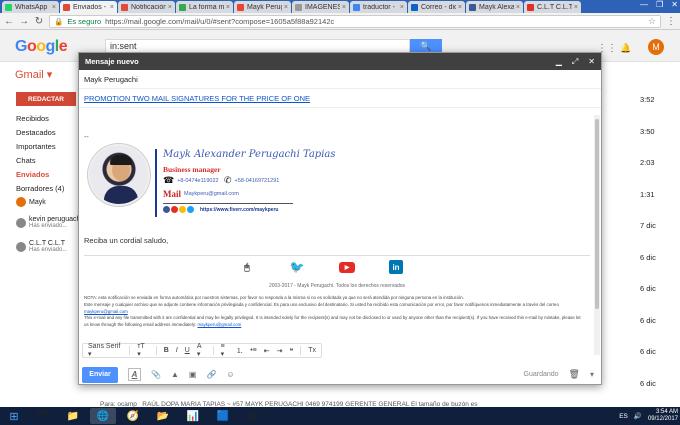  I want to click on youtube-icon: ▶, so click(347, 267).